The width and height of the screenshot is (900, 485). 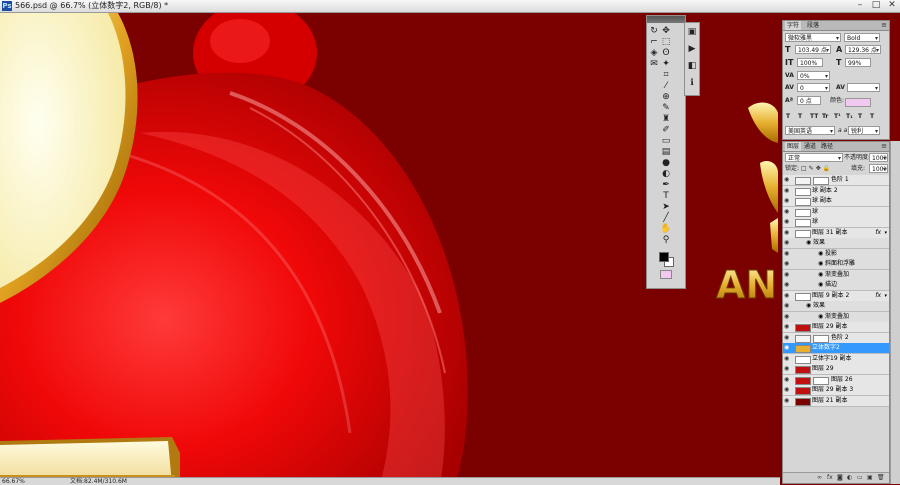 I want to click on magic-wand-tool-icon: ✦, so click(x=666, y=64).